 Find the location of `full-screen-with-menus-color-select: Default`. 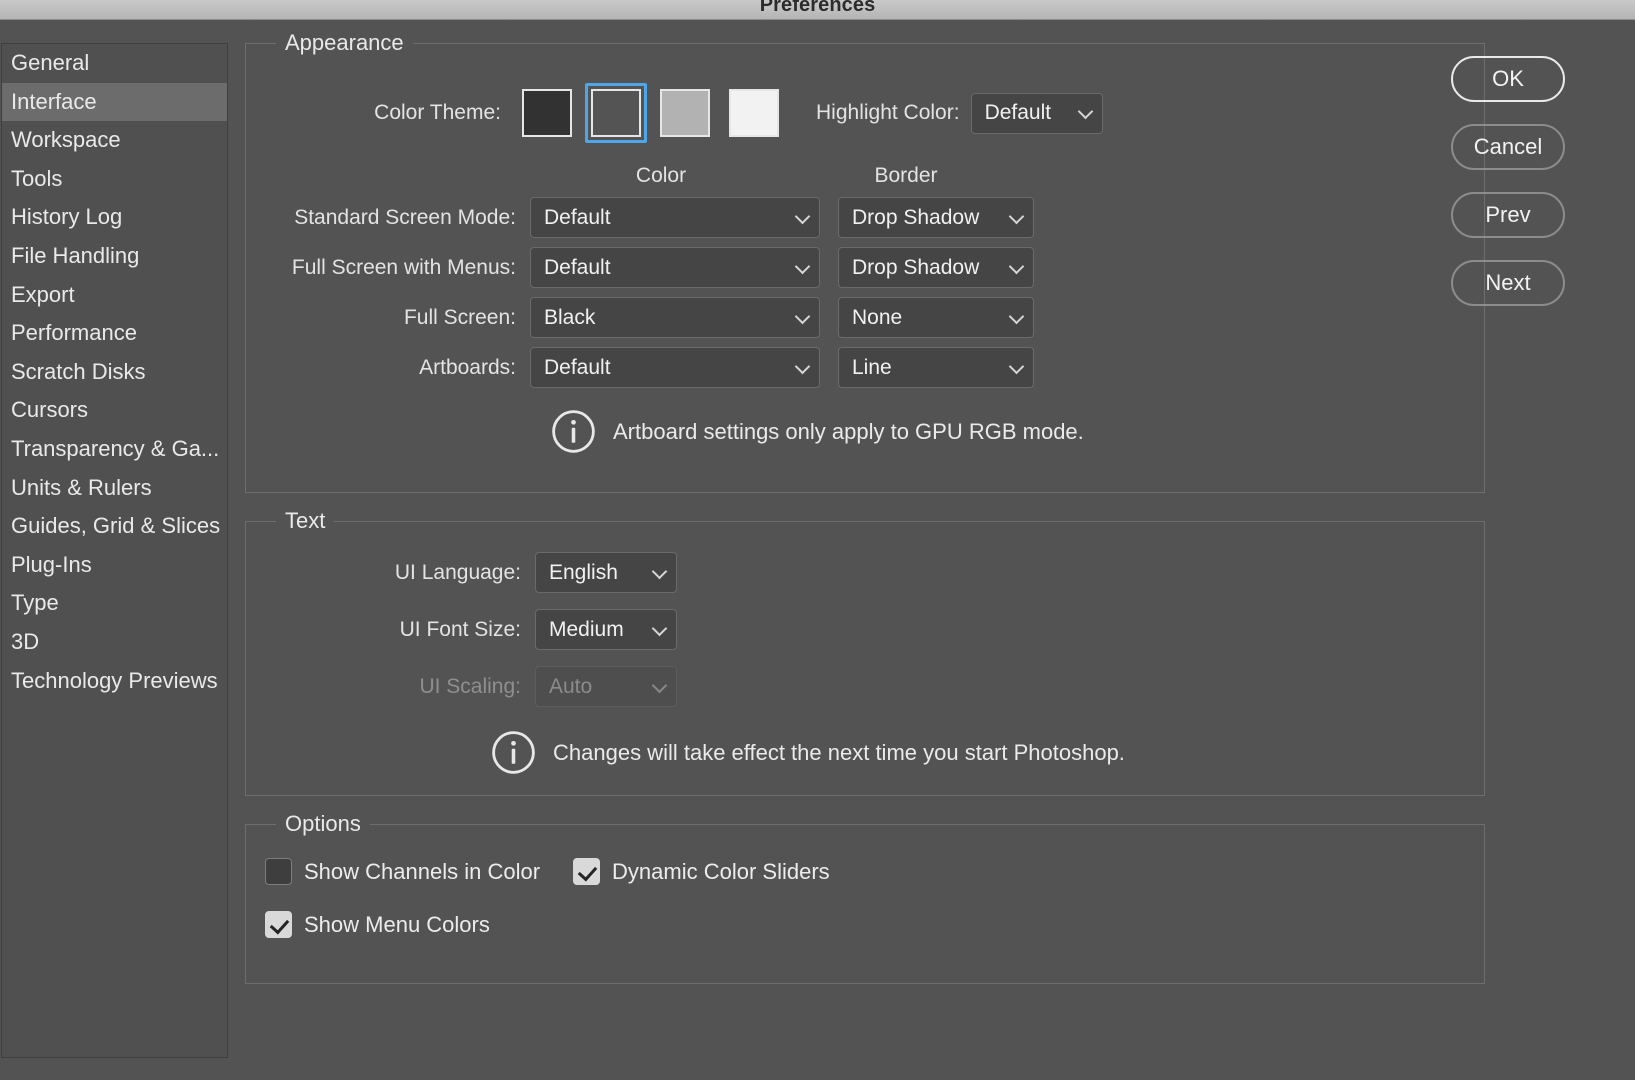

full-screen-with-menus-color-select: Default is located at coordinates (675, 267).